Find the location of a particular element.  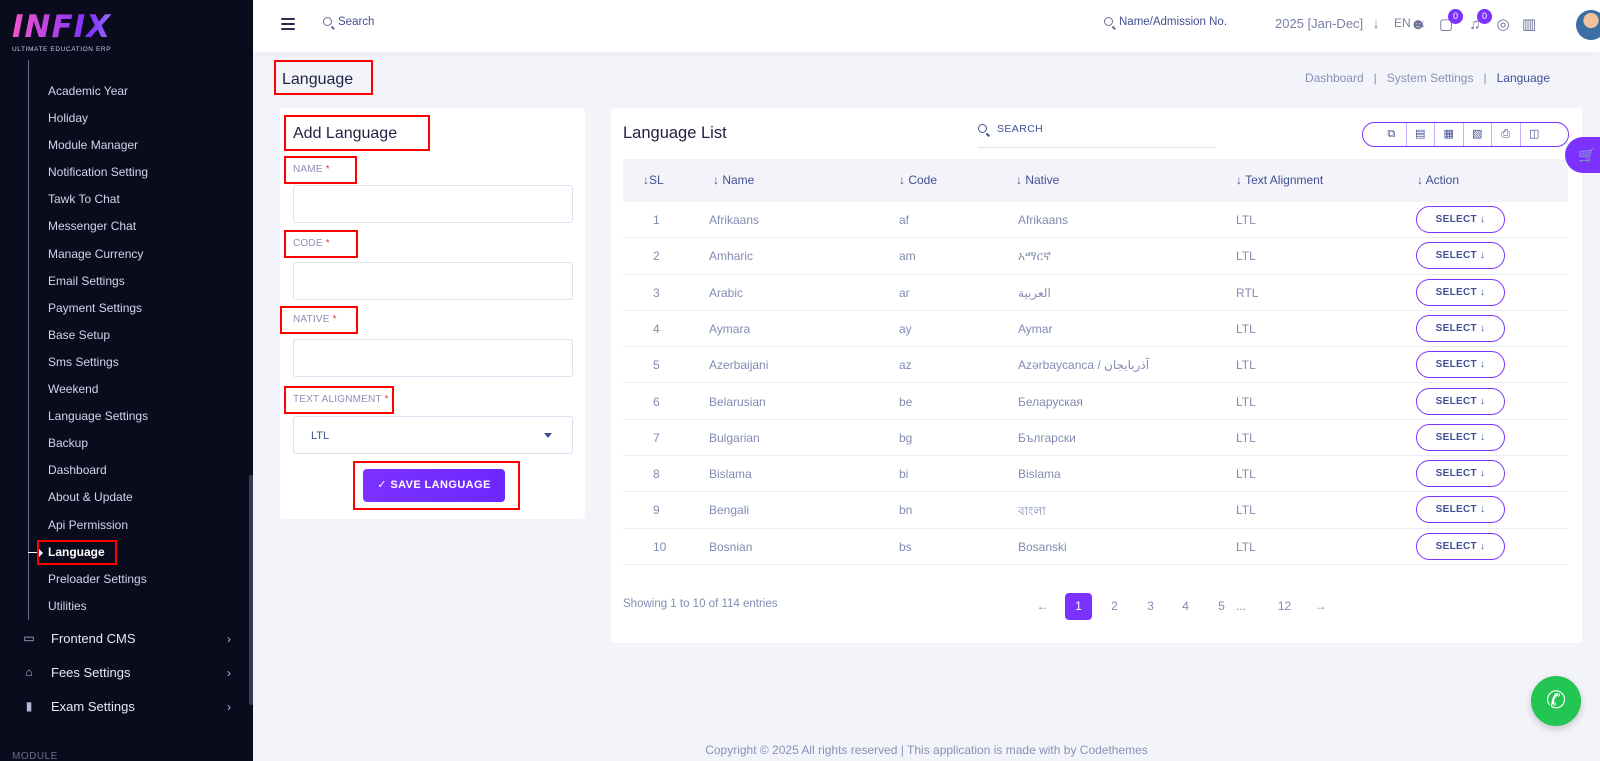

prev-page-icon: ← is located at coordinates (1042, 606).